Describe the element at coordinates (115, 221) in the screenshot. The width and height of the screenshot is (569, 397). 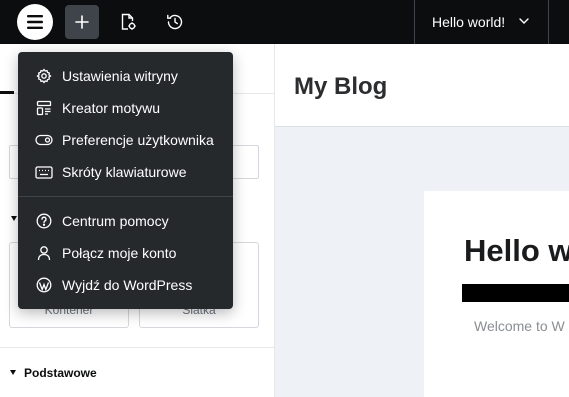
I see `menu-item-label: Centrum pomocy` at that location.